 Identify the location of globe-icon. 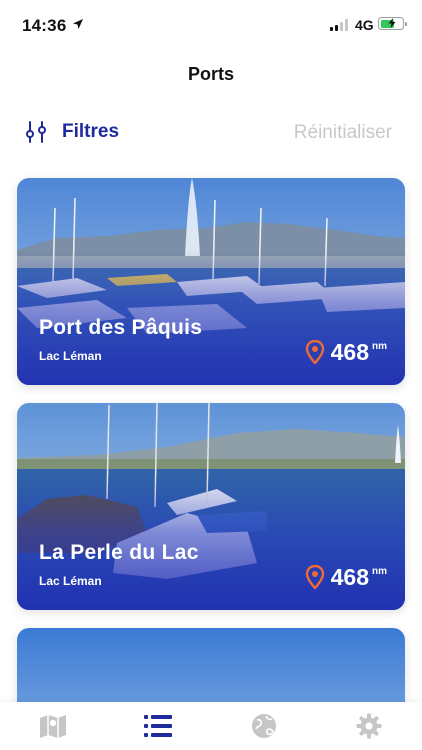
(263, 726).